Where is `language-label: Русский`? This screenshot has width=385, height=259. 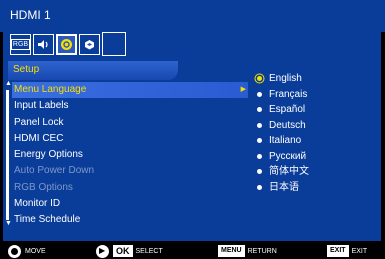 language-label: Русский is located at coordinates (288, 156).